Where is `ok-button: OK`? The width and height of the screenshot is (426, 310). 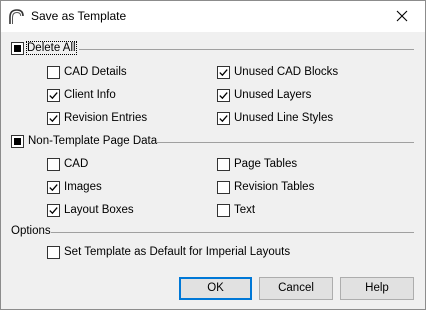
ok-button: OK is located at coordinates (215, 288).